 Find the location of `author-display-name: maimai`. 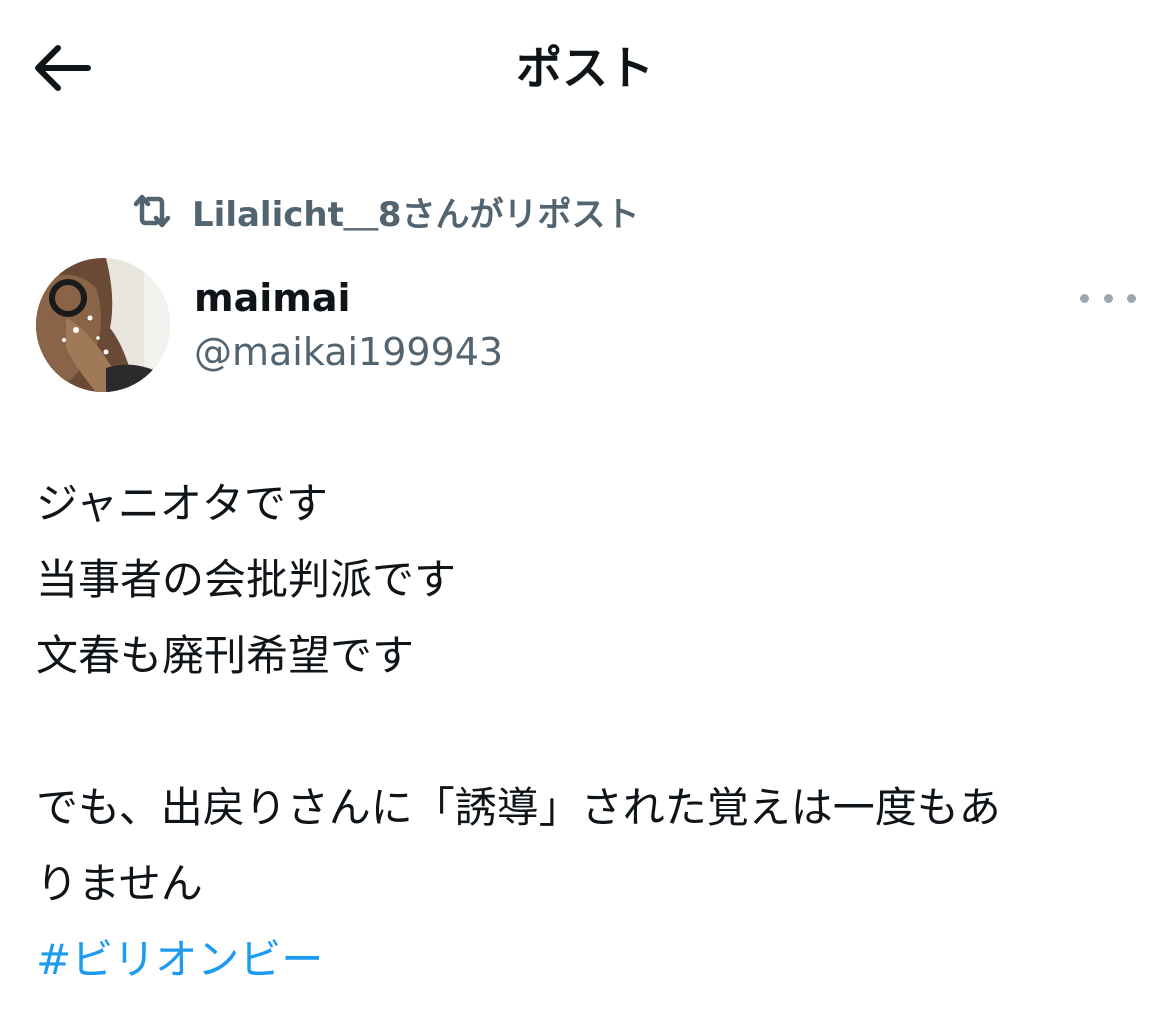

author-display-name: maimai is located at coordinates (272, 298).